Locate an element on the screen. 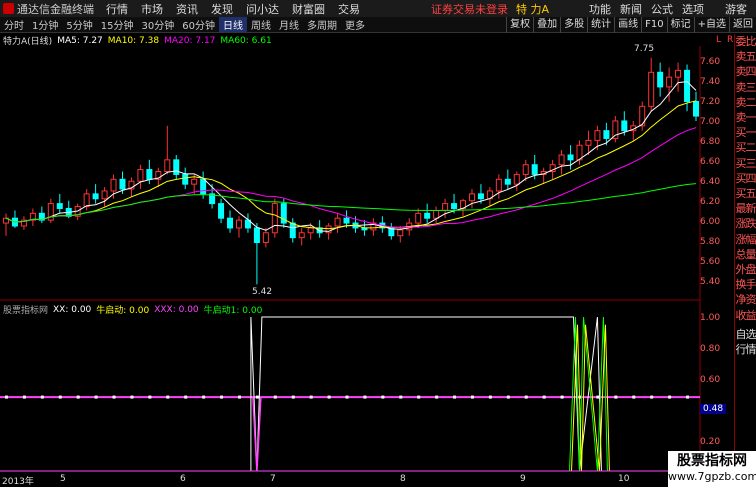 The width and height of the screenshot is (756, 487). sidebar-item: 涨幅 is located at coordinates (745, 239).